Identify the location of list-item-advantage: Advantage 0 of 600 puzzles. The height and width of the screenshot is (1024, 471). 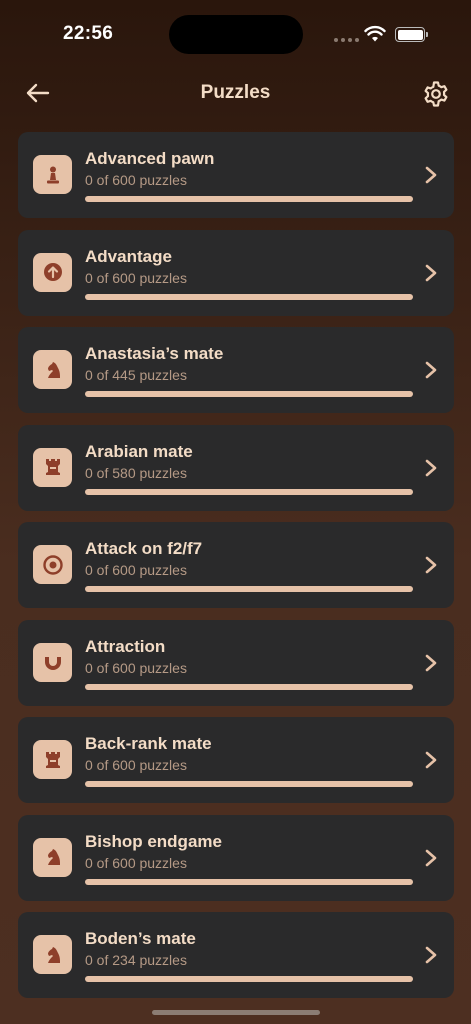
(236, 272).